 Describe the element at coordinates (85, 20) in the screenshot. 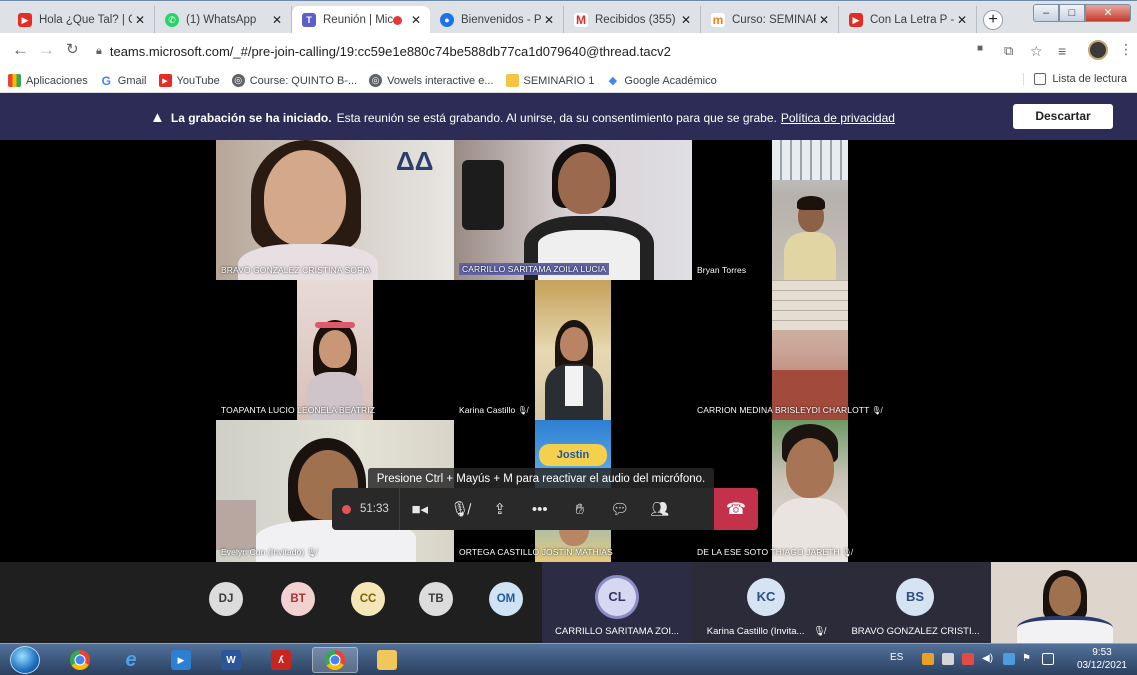

I see `tab-title: Hola ¿Que Tal? | Ca` at that location.